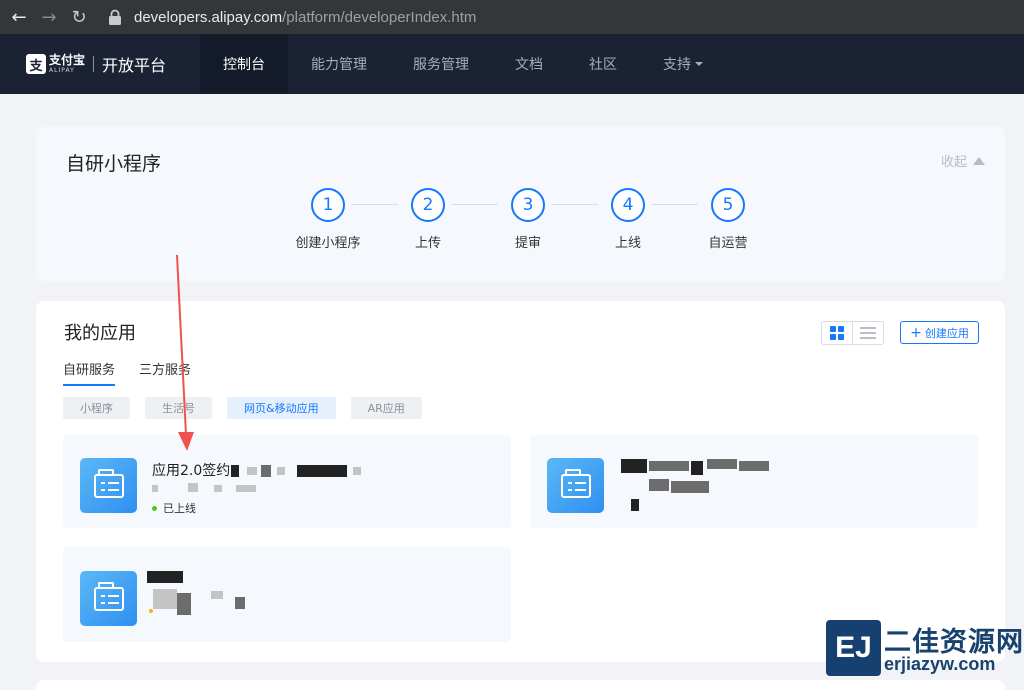 This screenshot has height=690, width=1024. I want to click on view-toggle, so click(852, 333).